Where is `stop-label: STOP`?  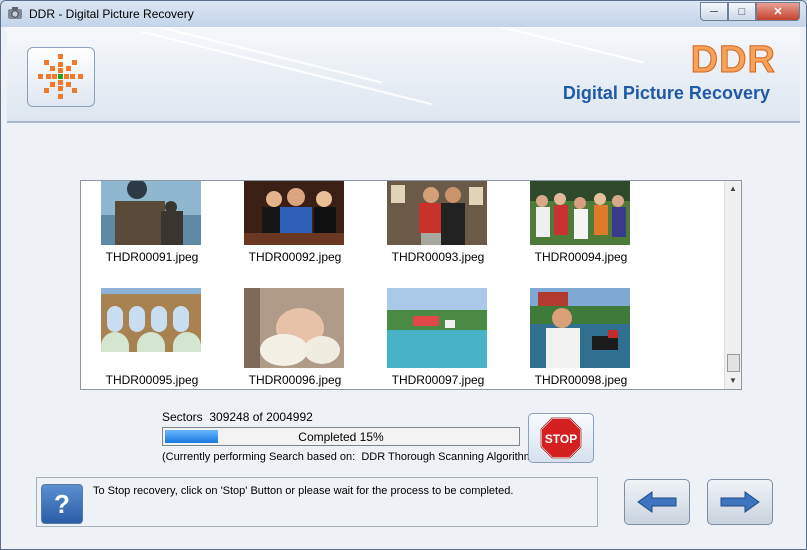
stop-label: STOP is located at coordinates (561, 439).